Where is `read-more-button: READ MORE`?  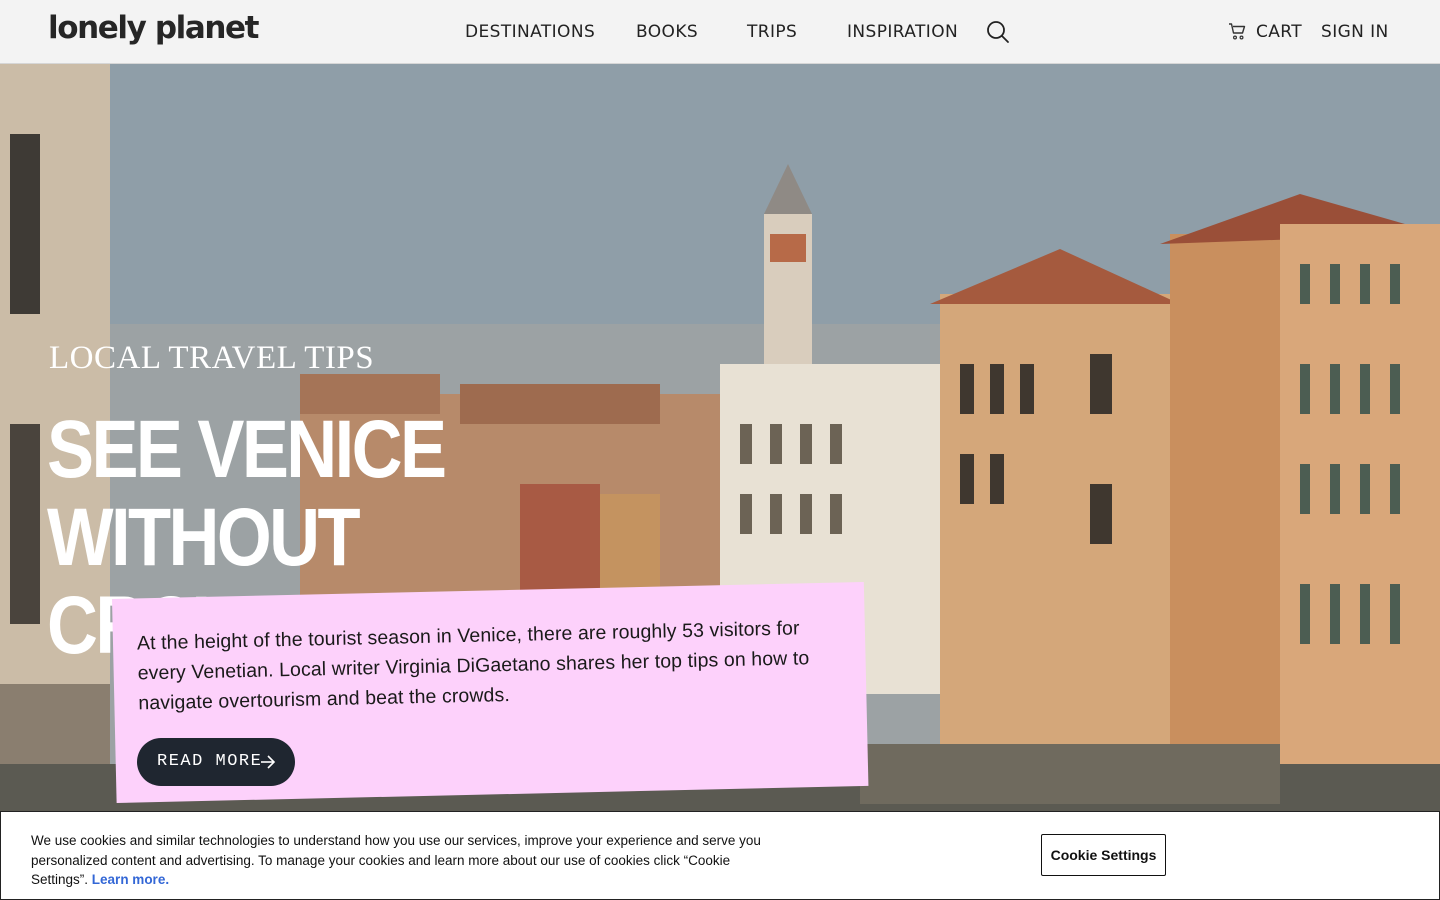 read-more-button: READ MORE is located at coordinates (216, 762).